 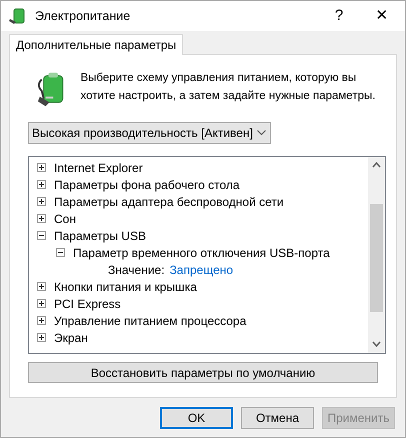 I want to click on tree-item: Internet Explorer, so click(x=98, y=167).